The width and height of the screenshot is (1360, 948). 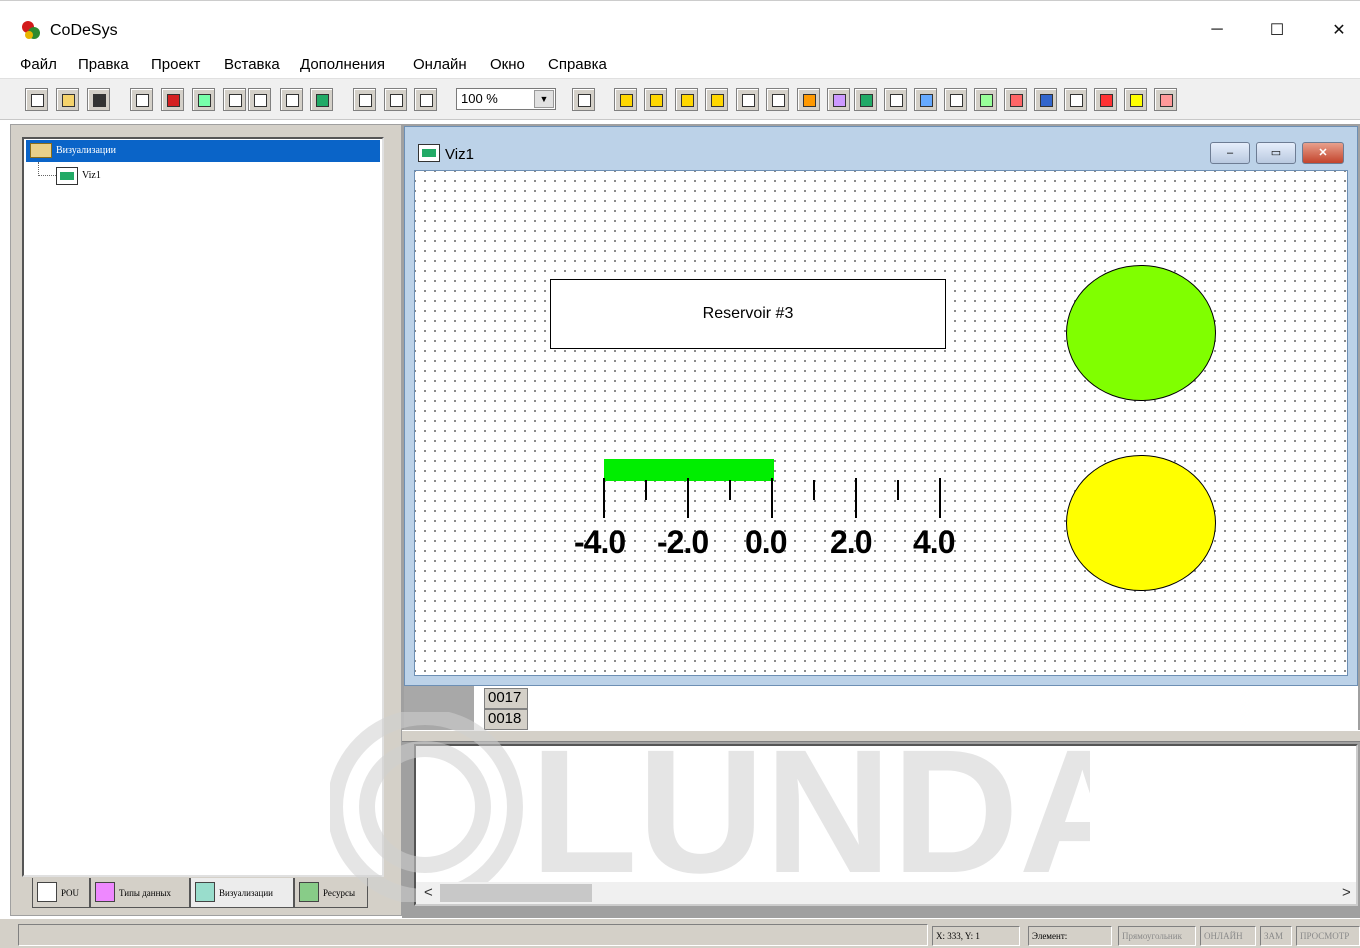 I want to click on tab-label: Типы данных, so click(x=145, y=893).